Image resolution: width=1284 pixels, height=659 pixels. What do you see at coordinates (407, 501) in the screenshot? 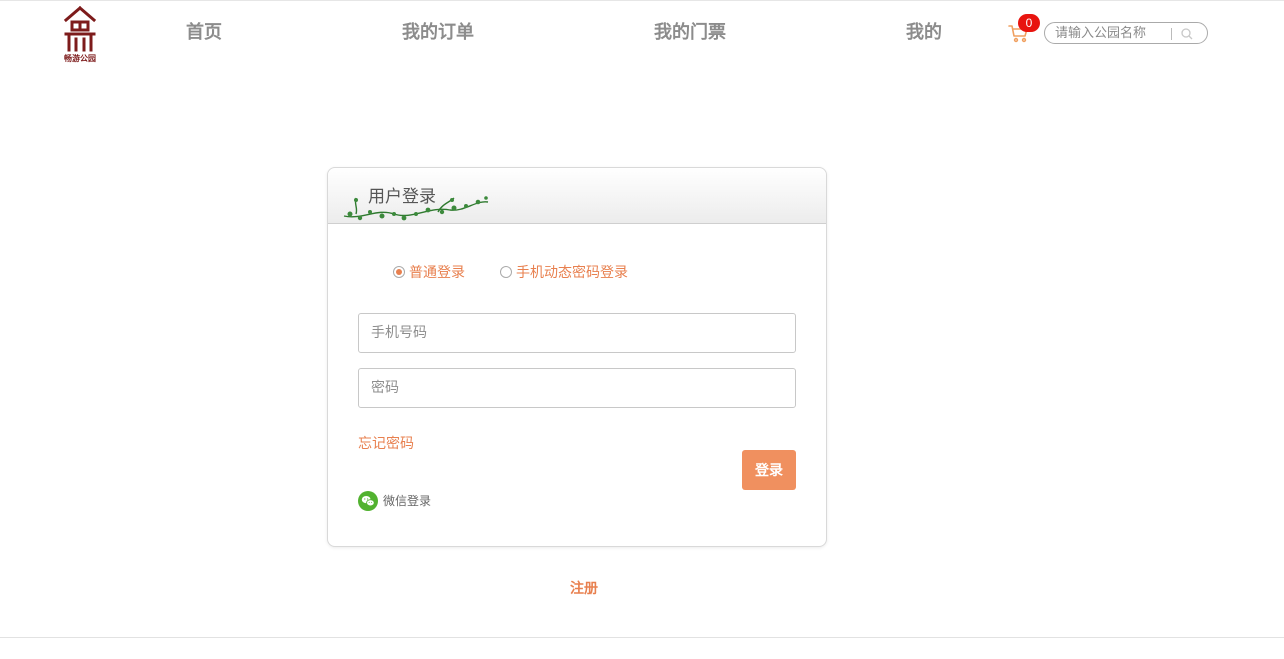
I see `wechat-login-label: 微信登录` at bounding box center [407, 501].